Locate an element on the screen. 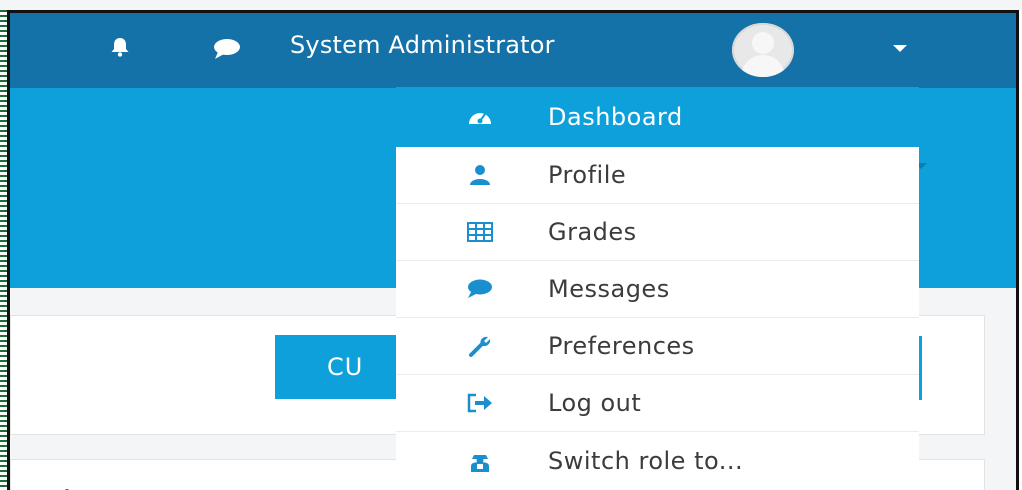 This screenshot has height=490, width=1022. caret-down-icon is located at coordinates (900, 48).